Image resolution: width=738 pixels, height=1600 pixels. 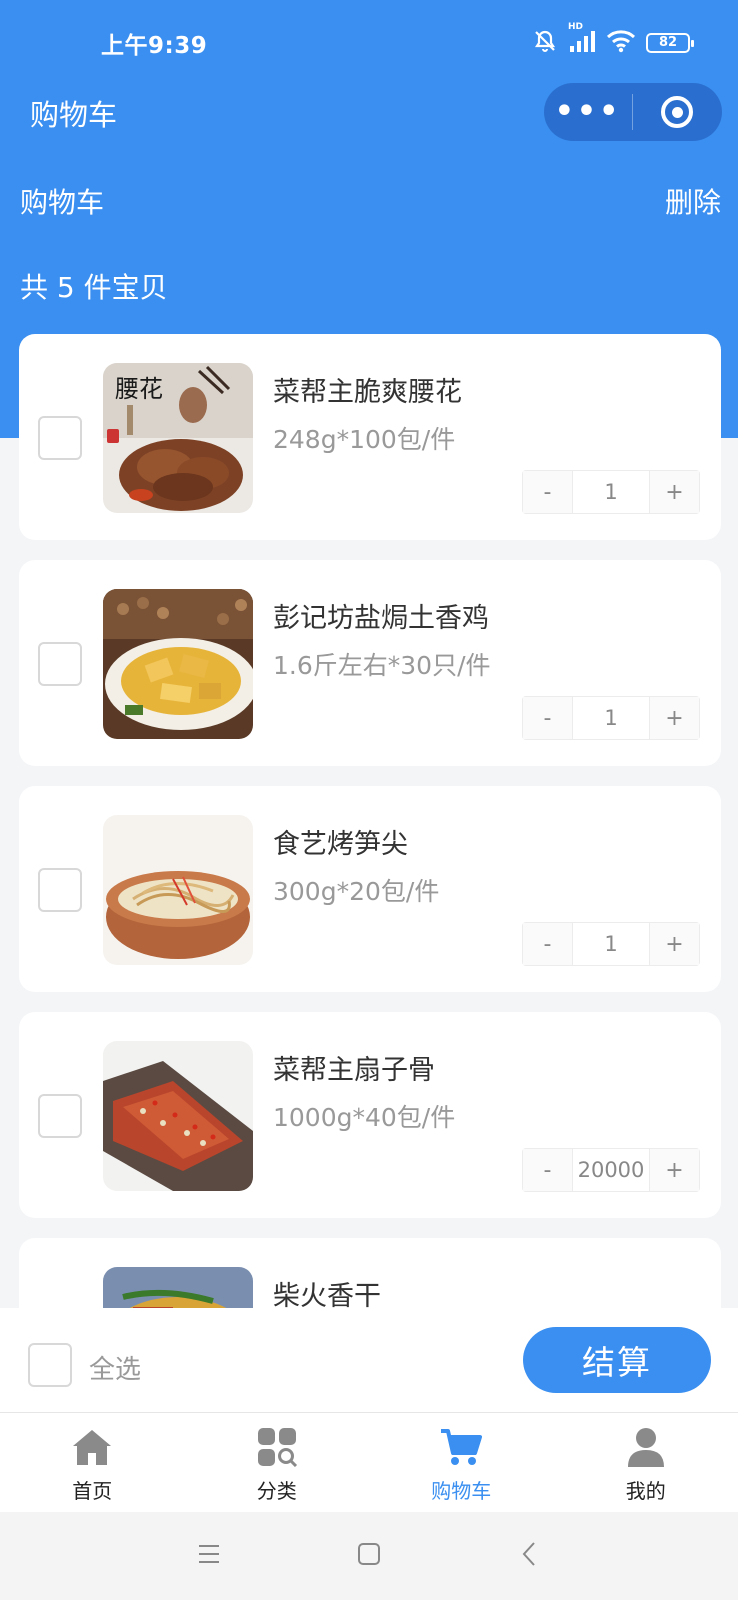 I want to click on product-name: 柴火香干, so click(x=327, y=1294).